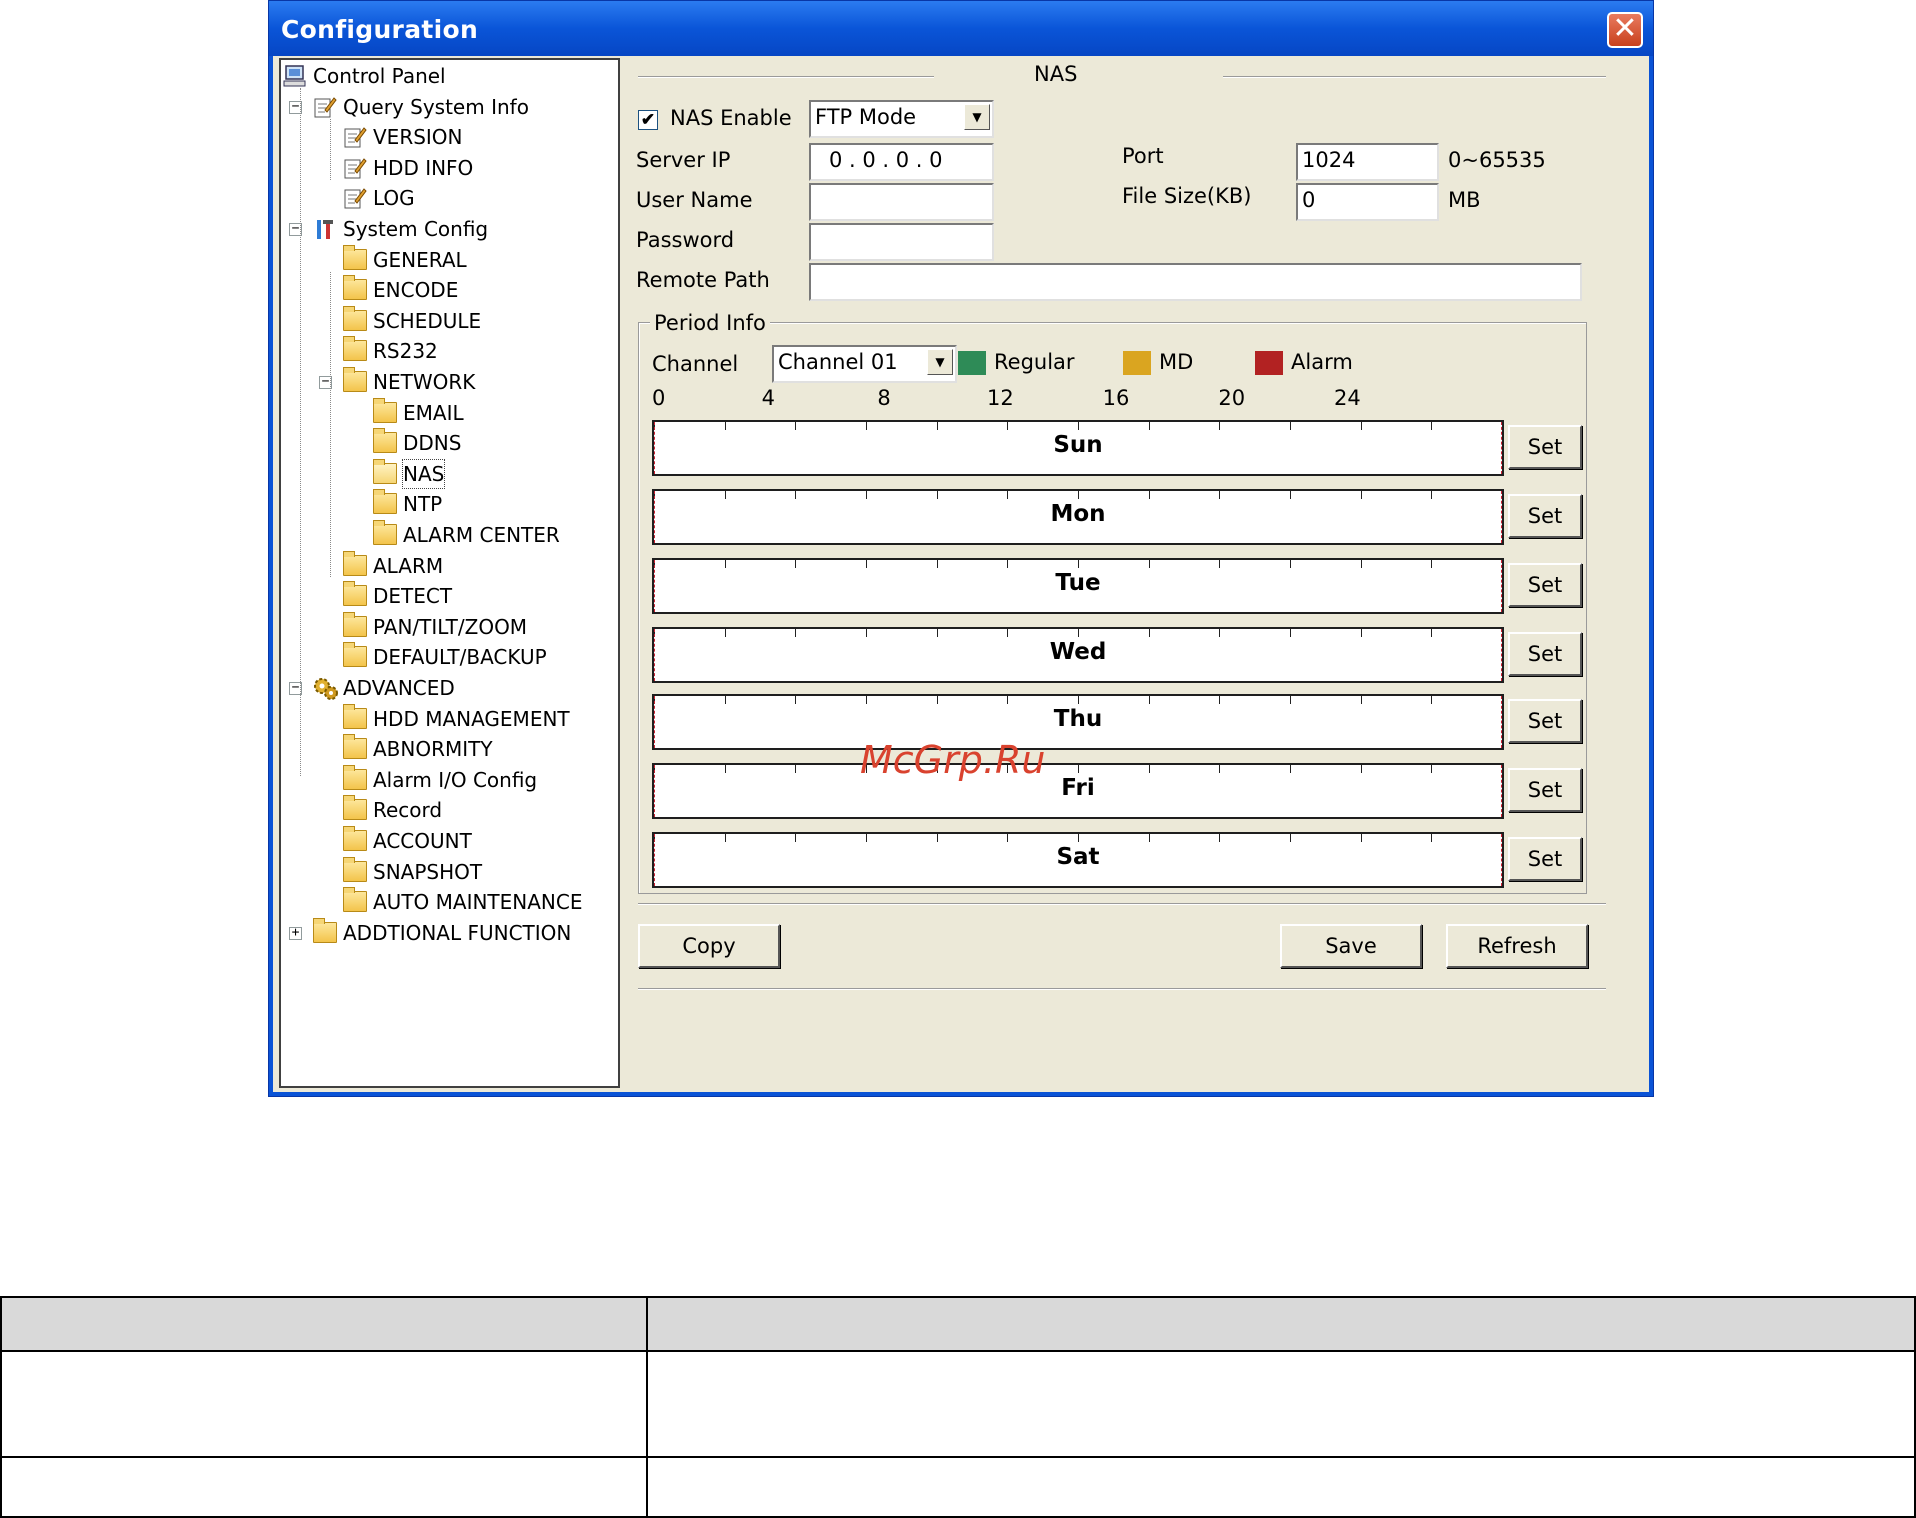 The height and width of the screenshot is (1518, 1916). Describe the element at coordinates (1078, 791) in the screenshot. I see `schedule-bar-fri: Fri` at that location.